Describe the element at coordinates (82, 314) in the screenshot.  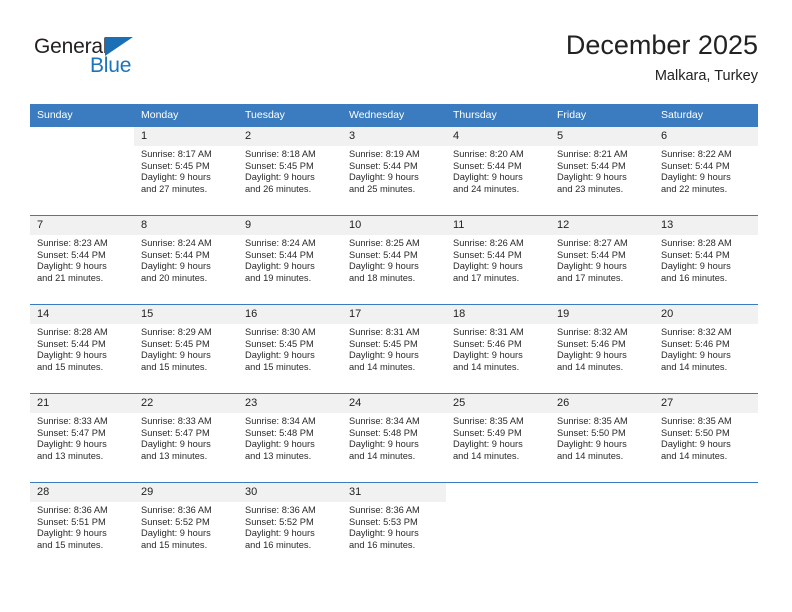
I see `day-number: 14` at that location.